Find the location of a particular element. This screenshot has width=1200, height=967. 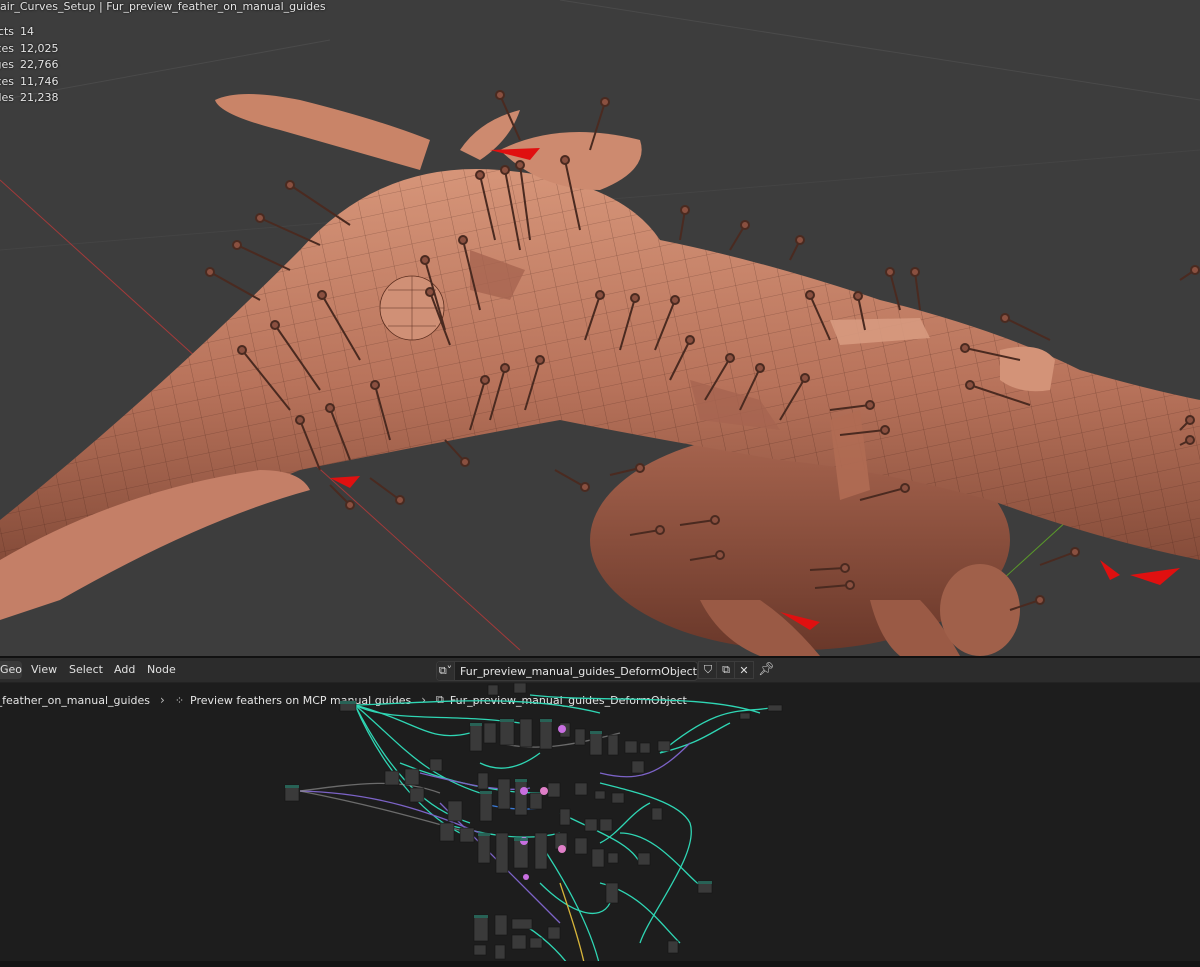

stat-value: 22,766 is located at coordinates (39, 64).